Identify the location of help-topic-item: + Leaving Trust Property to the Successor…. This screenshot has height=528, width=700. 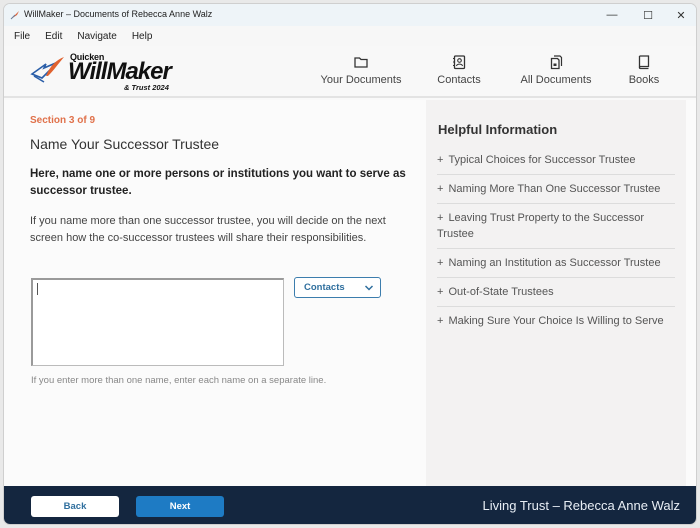
(556, 226).